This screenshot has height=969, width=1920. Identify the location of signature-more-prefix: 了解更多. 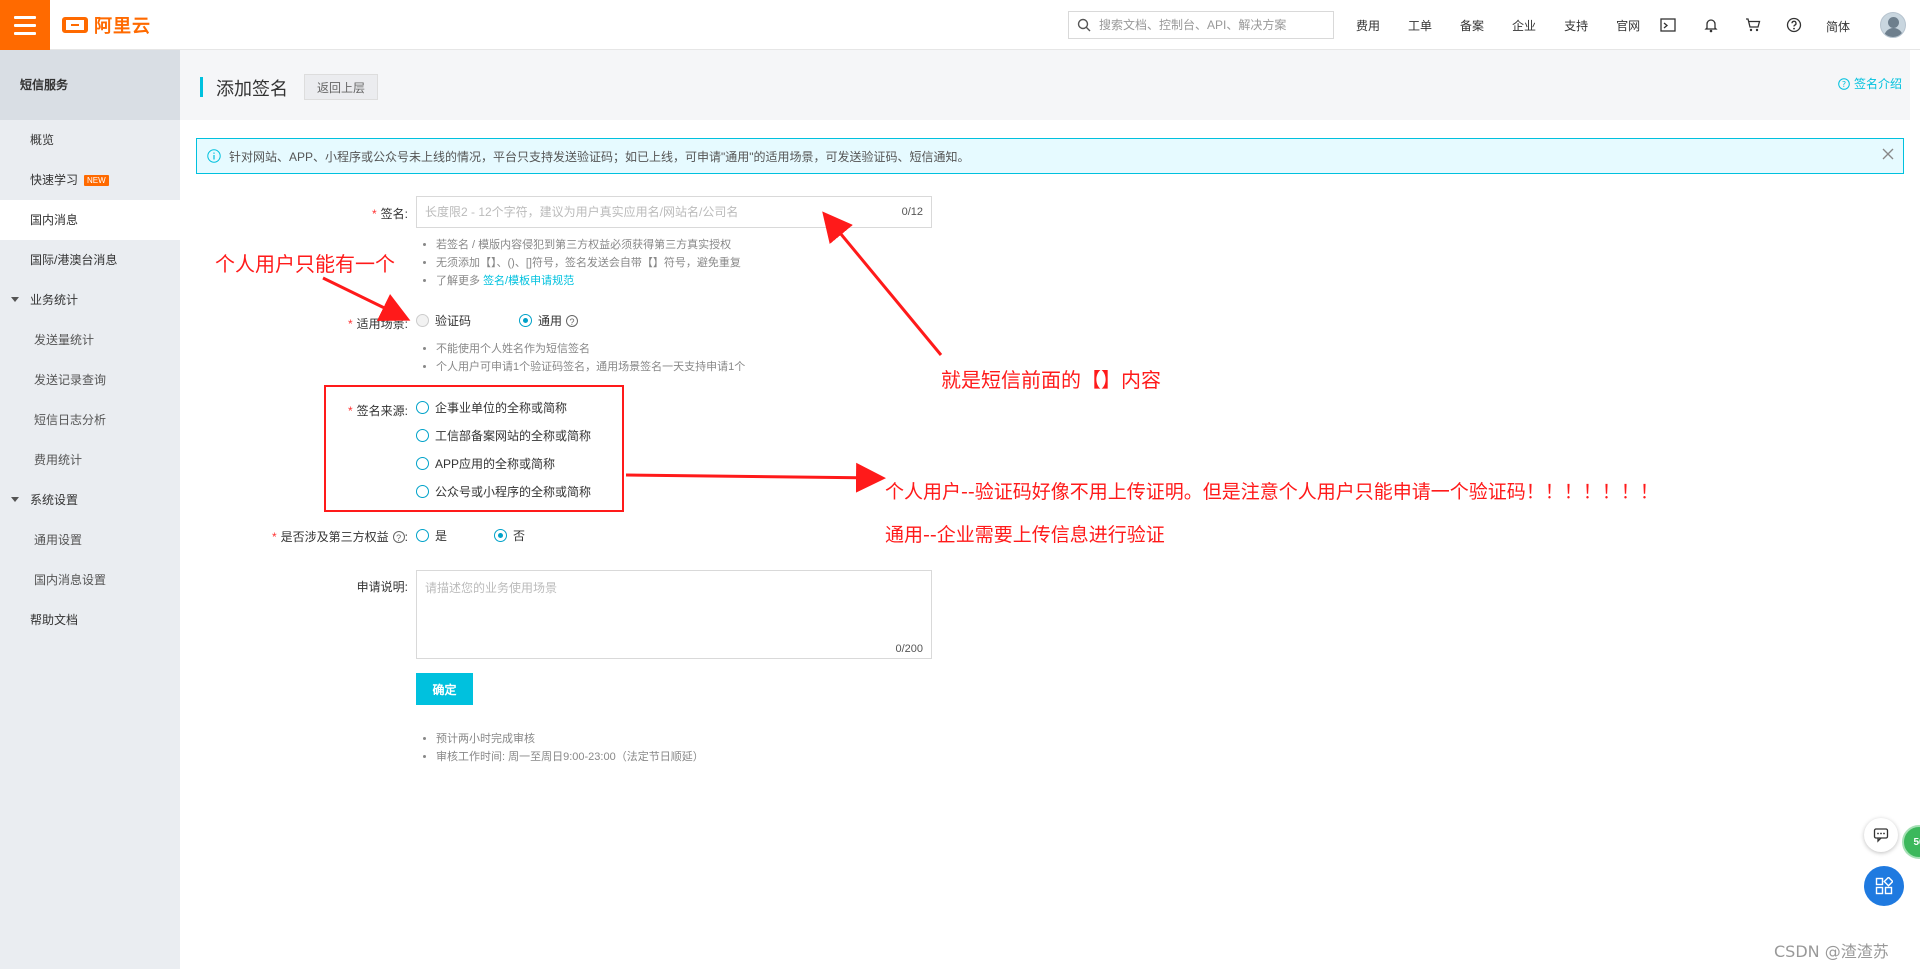
(458, 281).